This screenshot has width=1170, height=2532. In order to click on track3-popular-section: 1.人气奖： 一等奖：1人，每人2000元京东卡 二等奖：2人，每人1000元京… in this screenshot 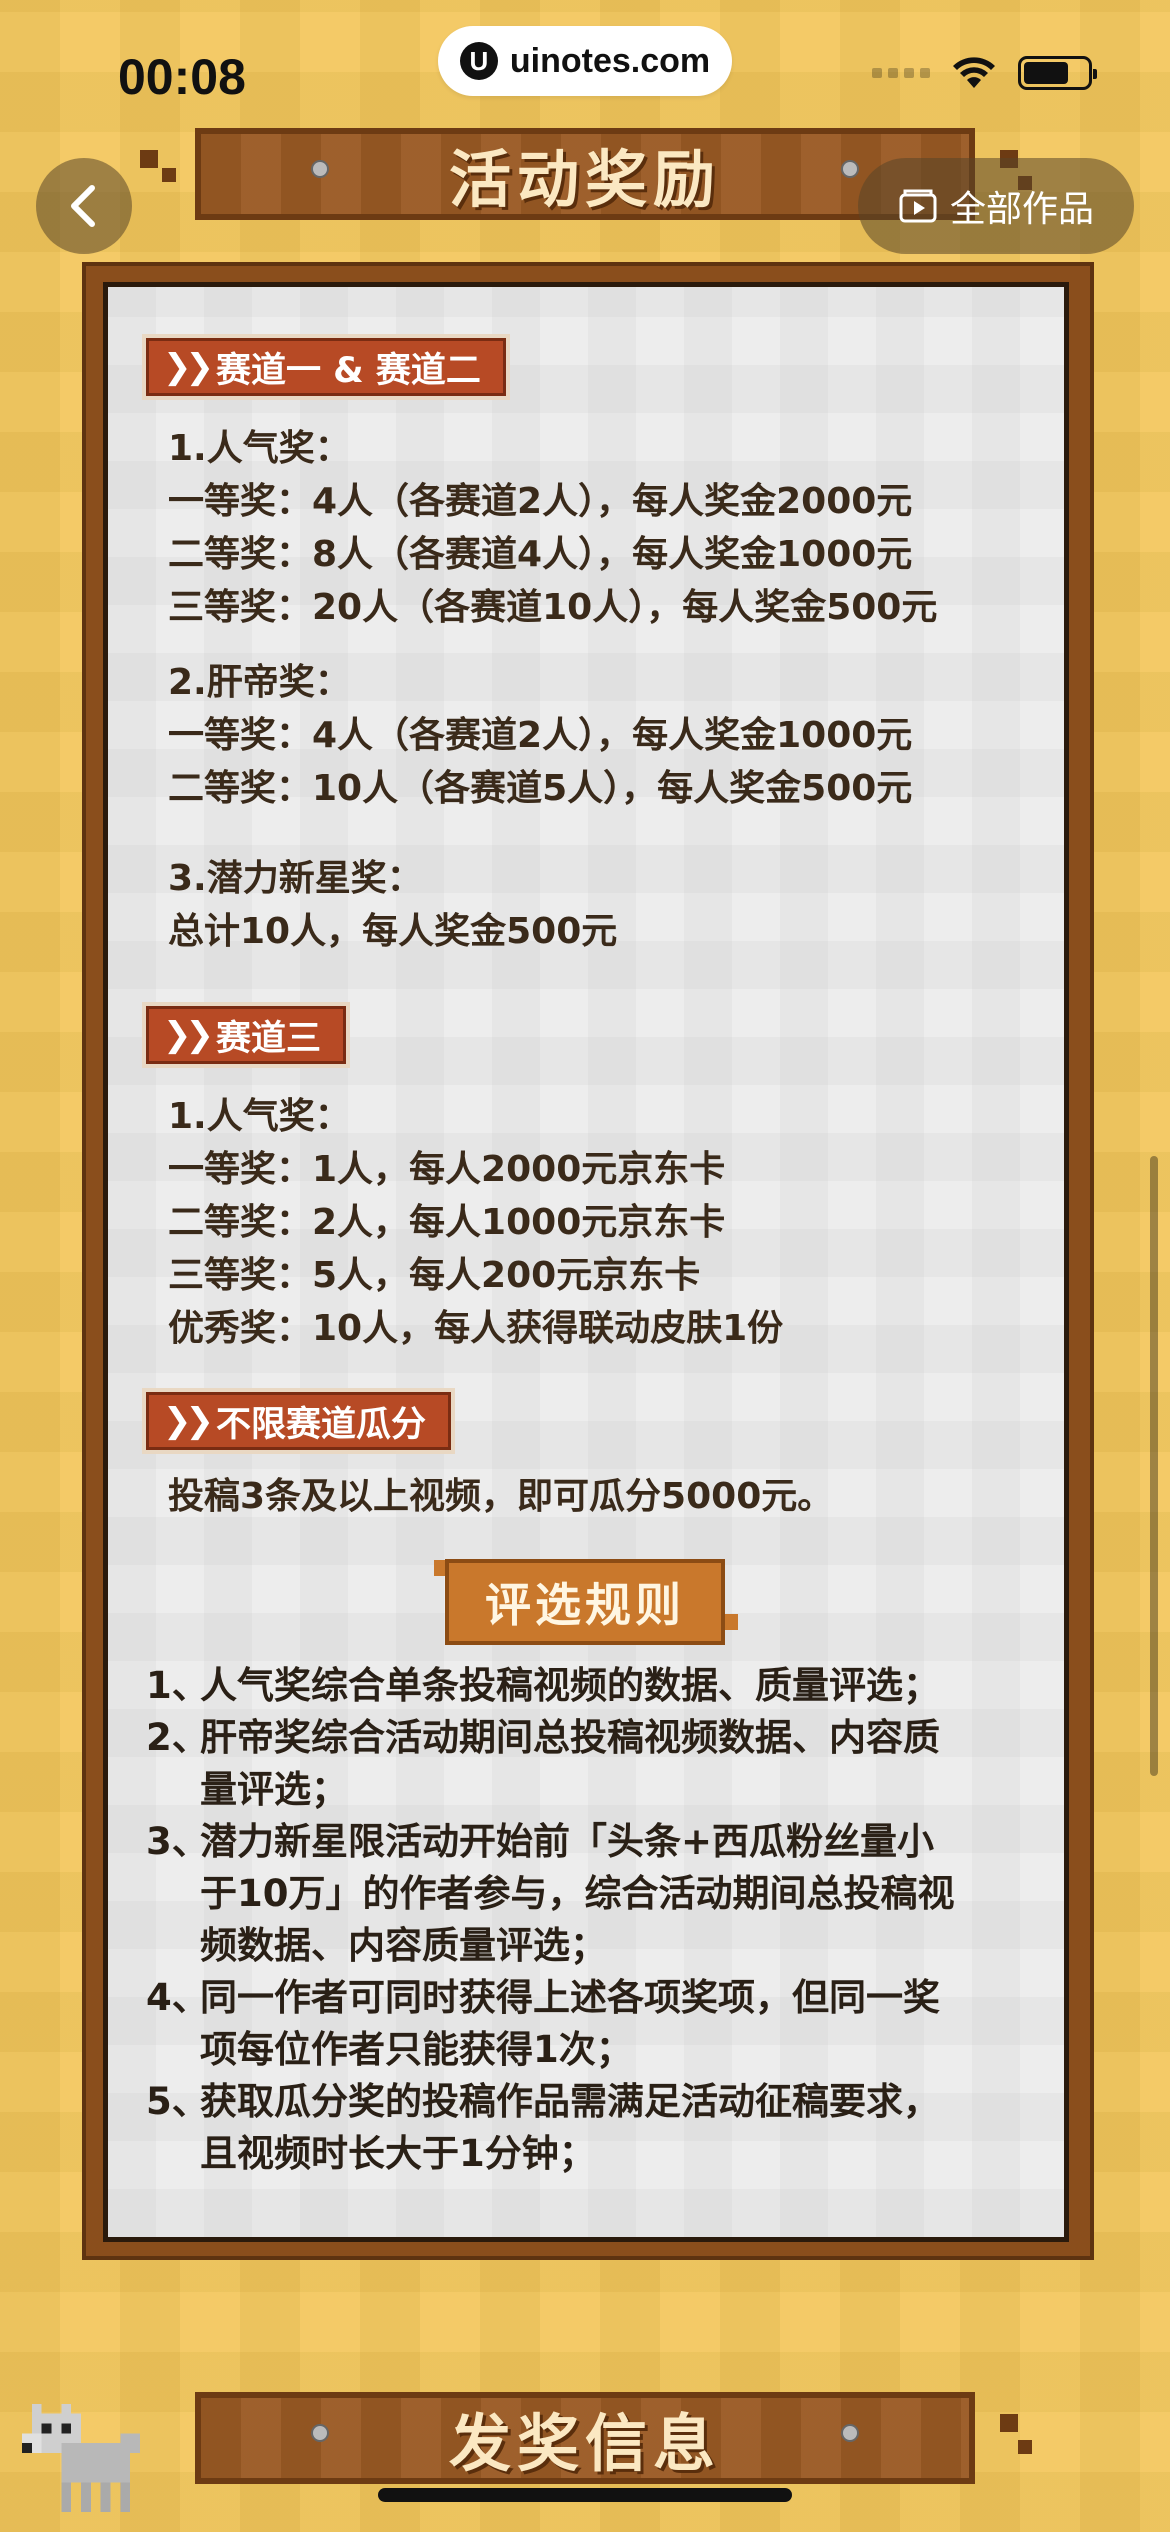, I will do `click(475, 1222)`.